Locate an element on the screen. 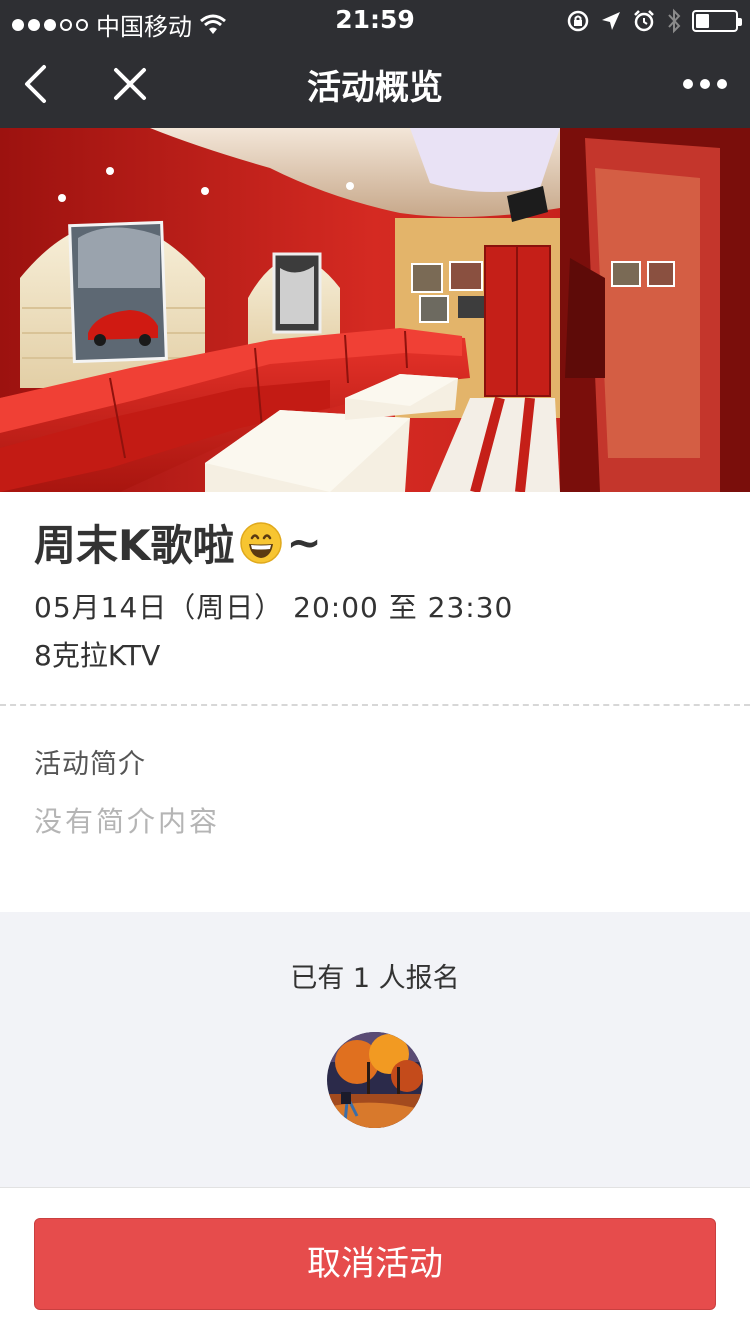 The width and height of the screenshot is (750, 1334). bluetooth-icon is located at coordinates (674, 21).